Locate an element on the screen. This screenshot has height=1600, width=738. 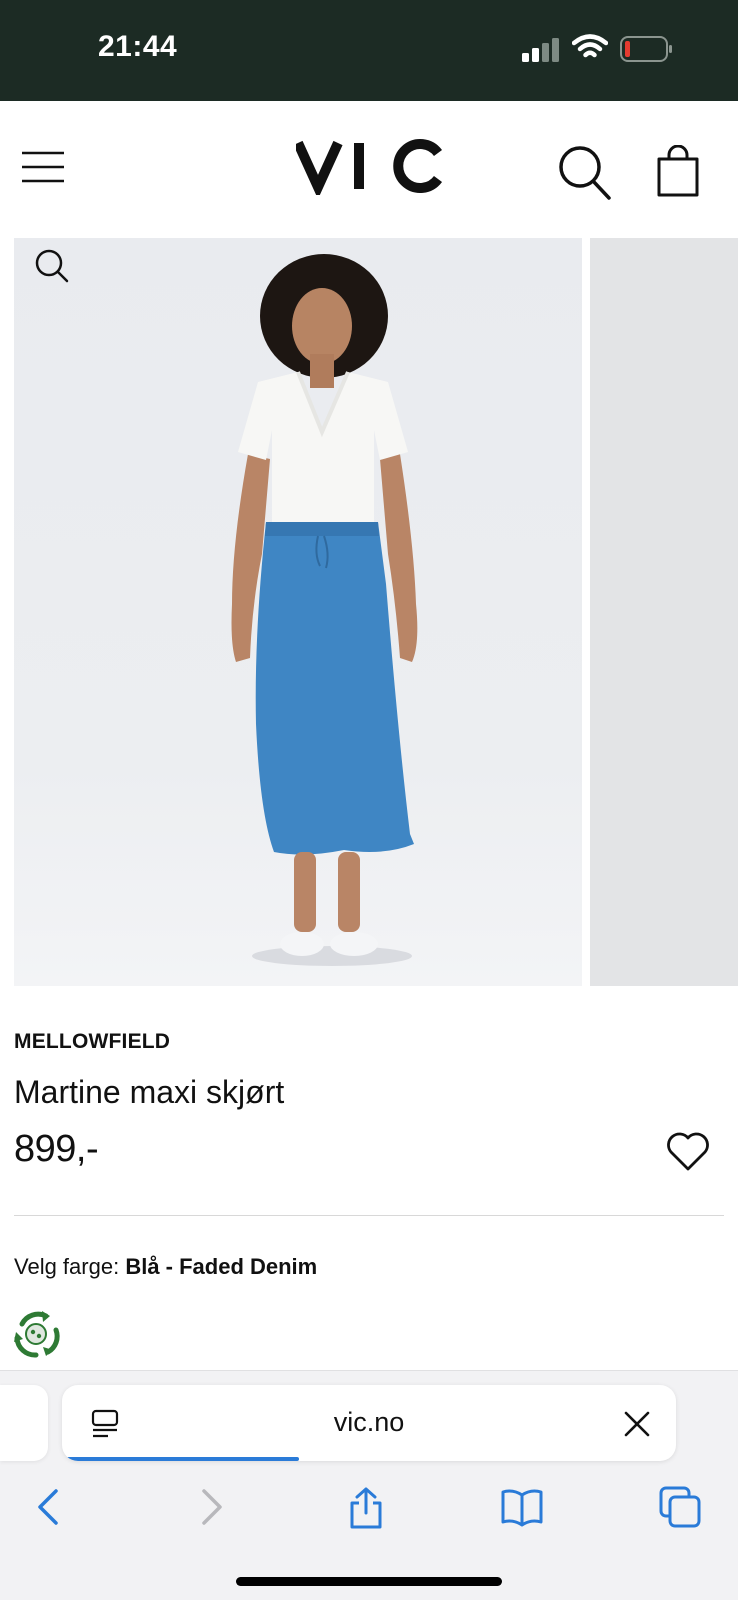
eco-recycle-icon is located at coordinates (37, 1334).